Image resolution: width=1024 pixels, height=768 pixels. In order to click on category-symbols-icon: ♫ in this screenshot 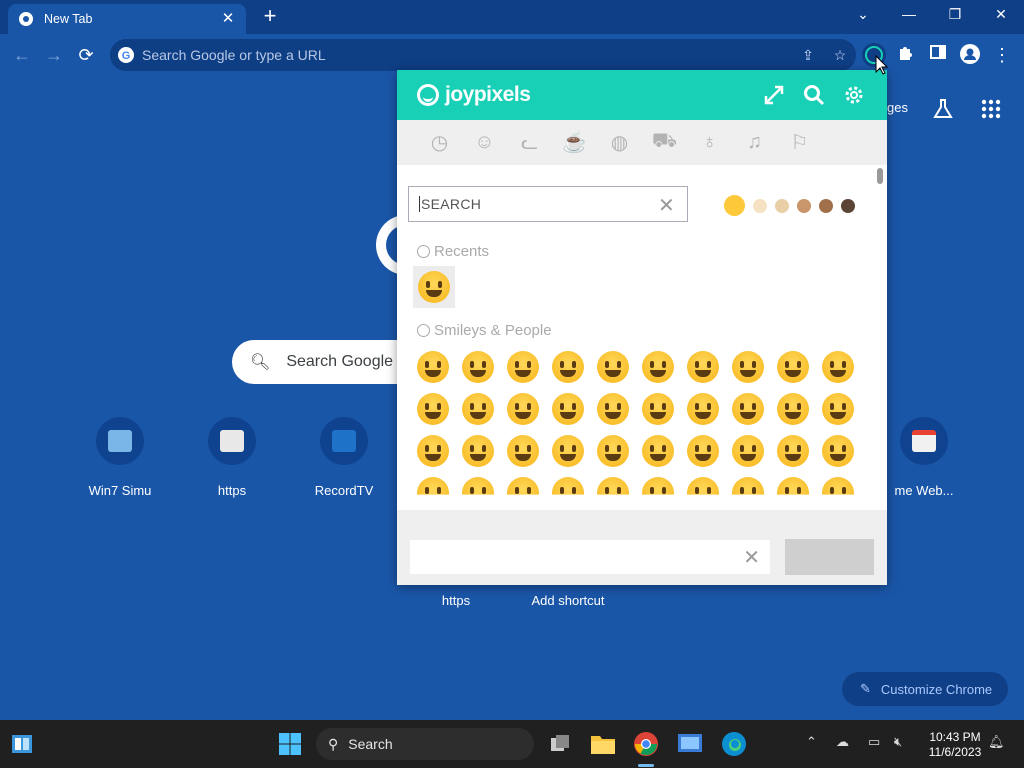, I will do `click(754, 143)`.